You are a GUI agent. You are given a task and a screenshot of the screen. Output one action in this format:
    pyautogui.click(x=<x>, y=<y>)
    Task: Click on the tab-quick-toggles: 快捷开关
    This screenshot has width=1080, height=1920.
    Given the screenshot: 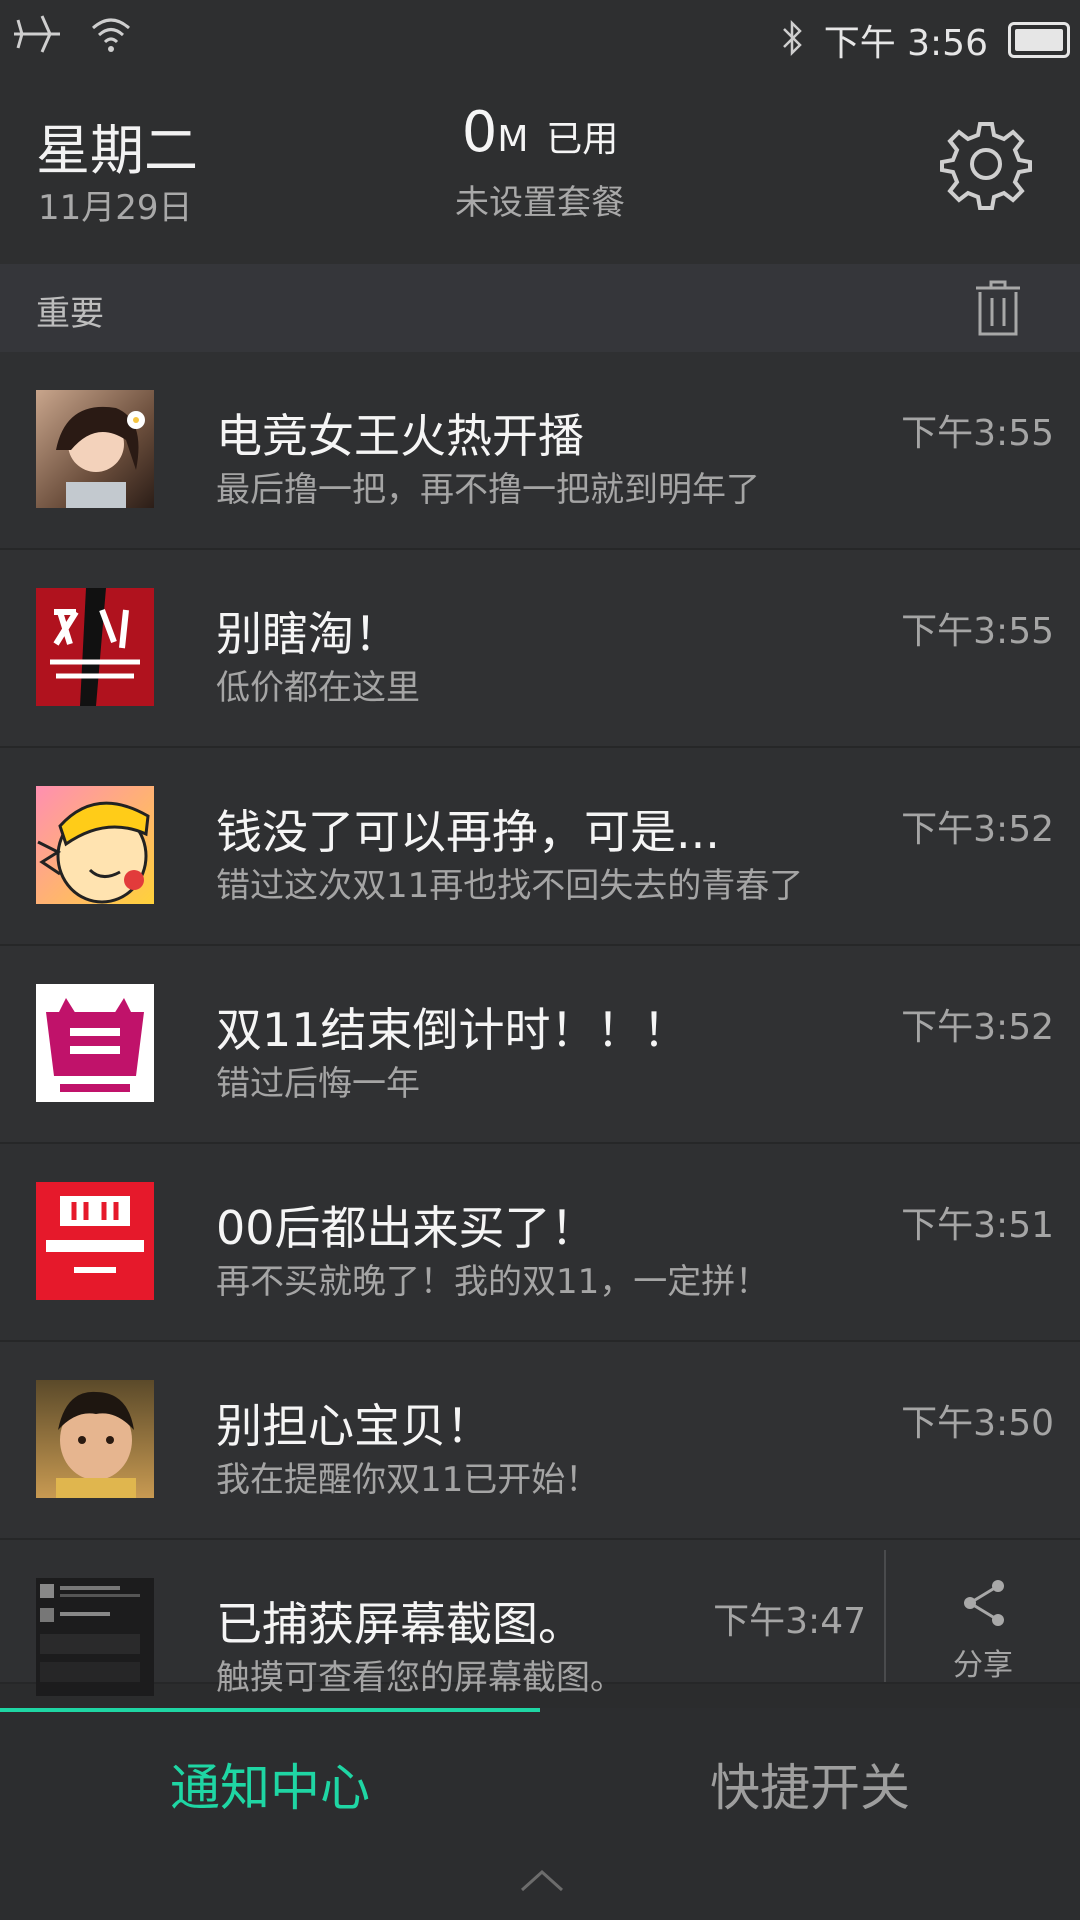 What is the action you would take?
    pyautogui.click(x=810, y=1784)
    